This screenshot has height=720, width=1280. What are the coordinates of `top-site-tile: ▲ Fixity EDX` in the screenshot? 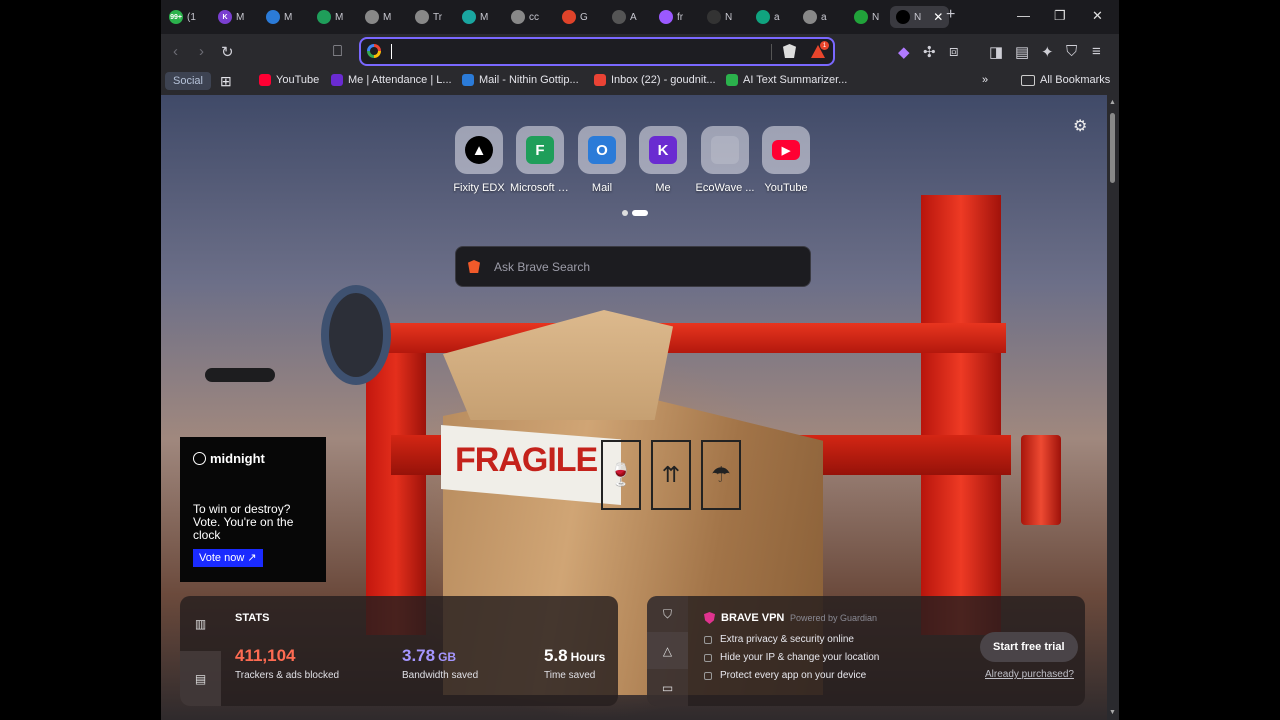 It's located at (479, 160).